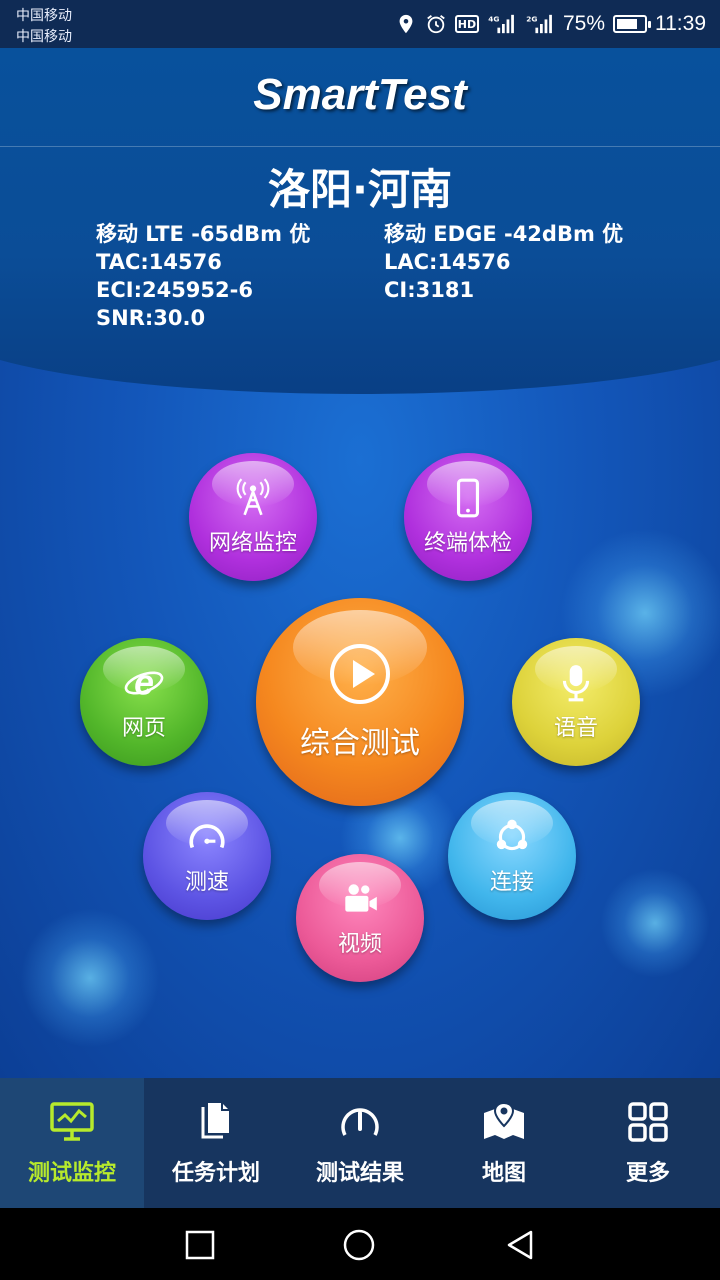 This screenshot has width=720, height=1280. I want to click on battery-icon, so click(632, 24).